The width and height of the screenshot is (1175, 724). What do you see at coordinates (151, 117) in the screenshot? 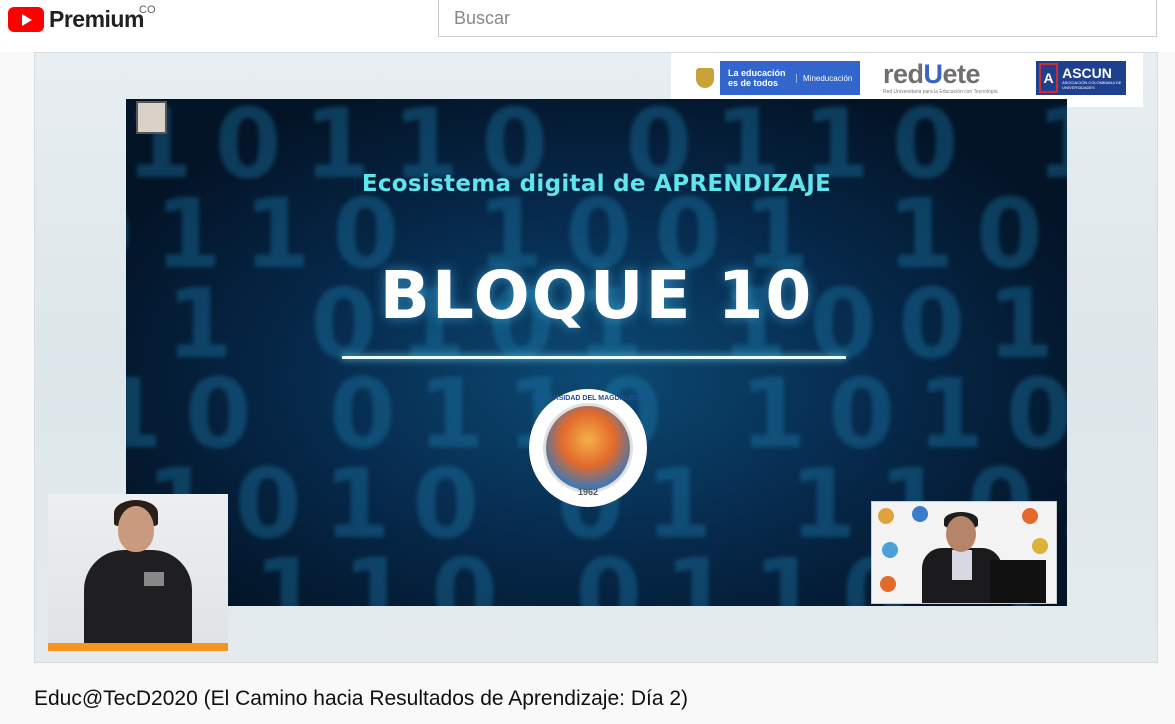
I see `corner-logo-icon` at bounding box center [151, 117].